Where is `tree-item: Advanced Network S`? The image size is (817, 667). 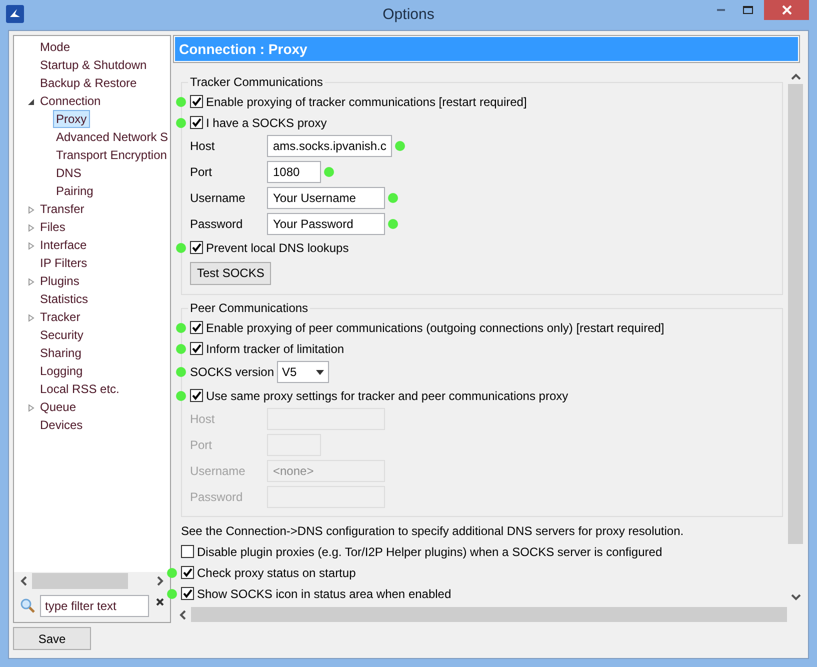
tree-item: Advanced Network S is located at coordinates (111, 137).